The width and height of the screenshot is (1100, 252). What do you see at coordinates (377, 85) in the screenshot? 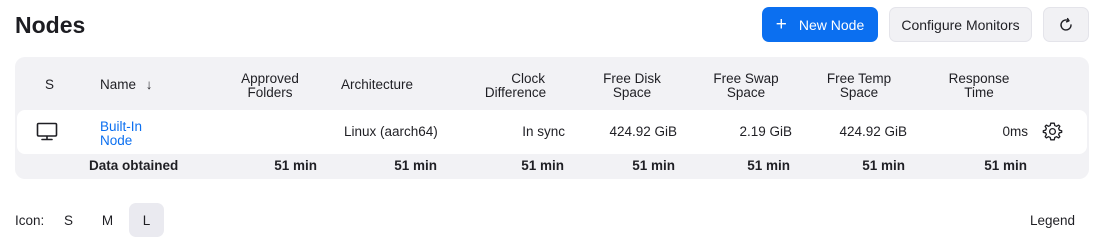
I see `column-header-architecture: Architecture` at bounding box center [377, 85].